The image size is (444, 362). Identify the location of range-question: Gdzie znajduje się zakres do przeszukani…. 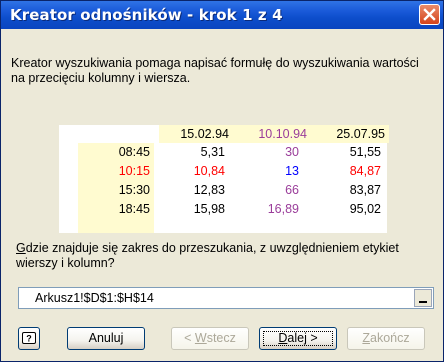
(226, 256).